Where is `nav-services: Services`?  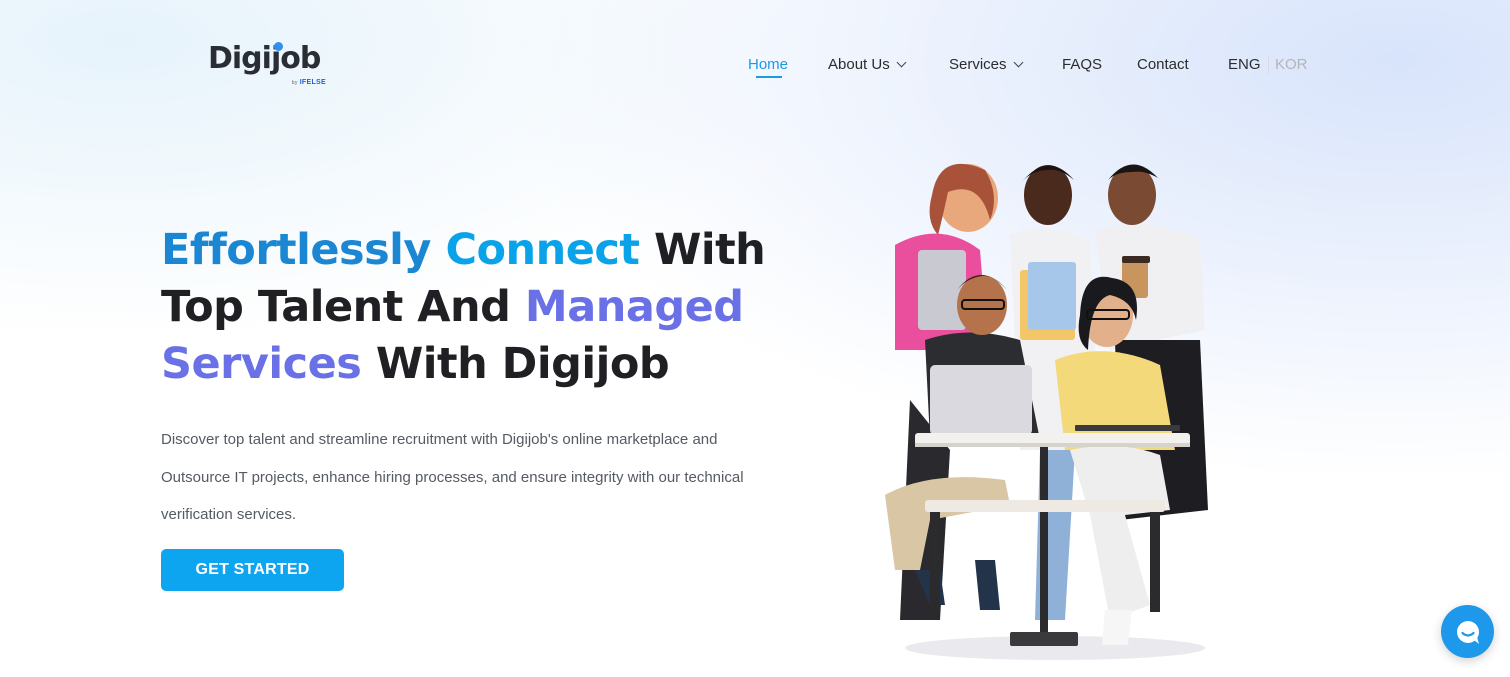 nav-services: Services is located at coordinates (986, 65).